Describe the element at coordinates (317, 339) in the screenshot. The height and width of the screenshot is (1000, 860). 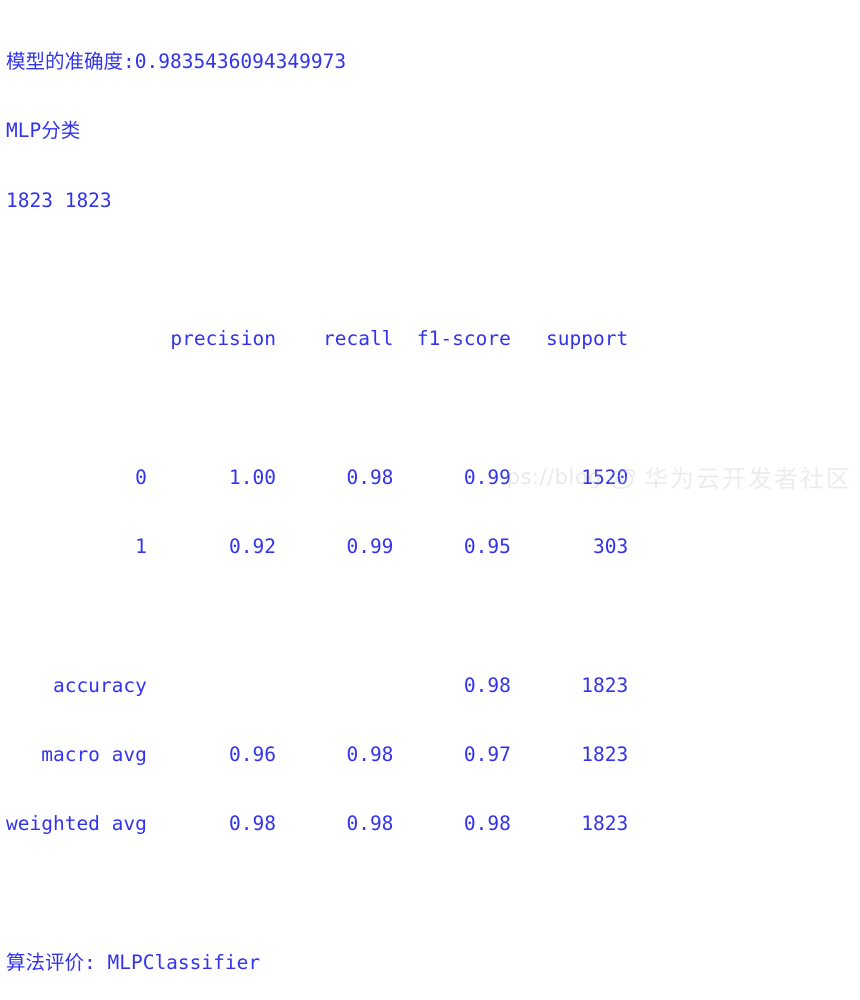
I see `classification-report-header: precision recall f1-score support` at that location.